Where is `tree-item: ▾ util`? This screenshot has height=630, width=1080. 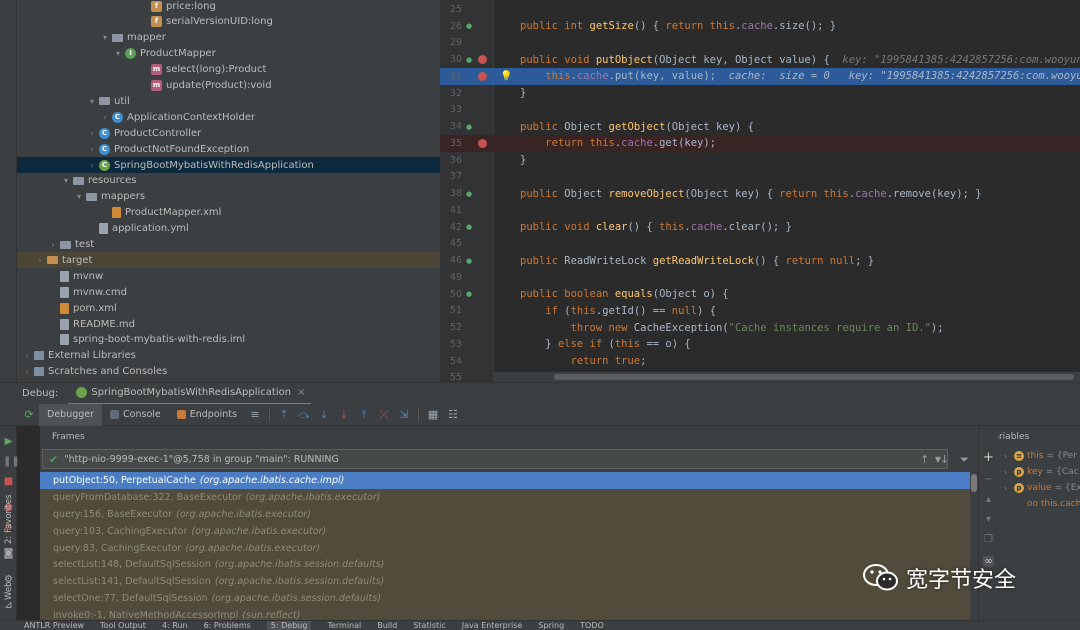 tree-item: ▾ util is located at coordinates (228, 101).